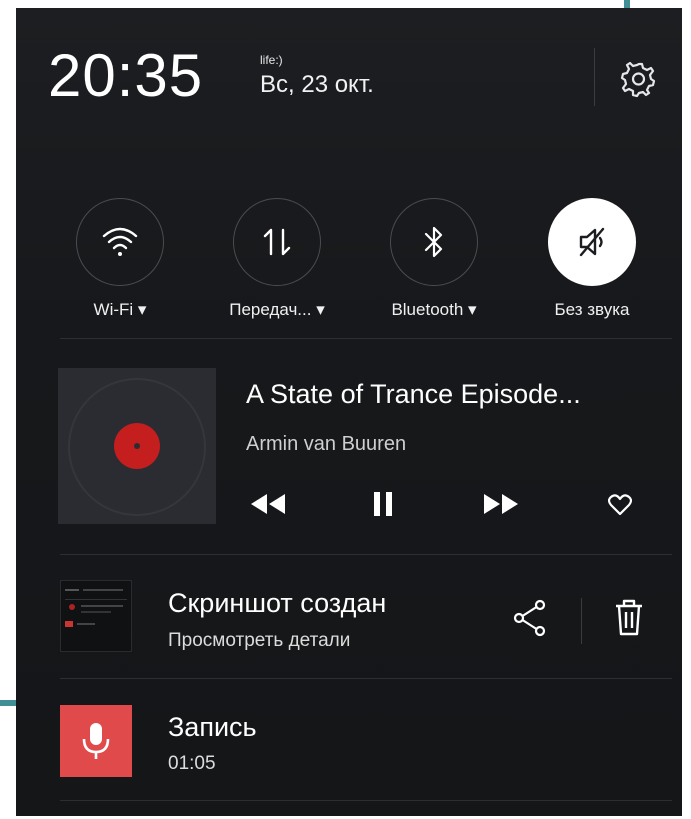 The image size is (691, 819). I want to click on wifi-icon, so click(120, 241).